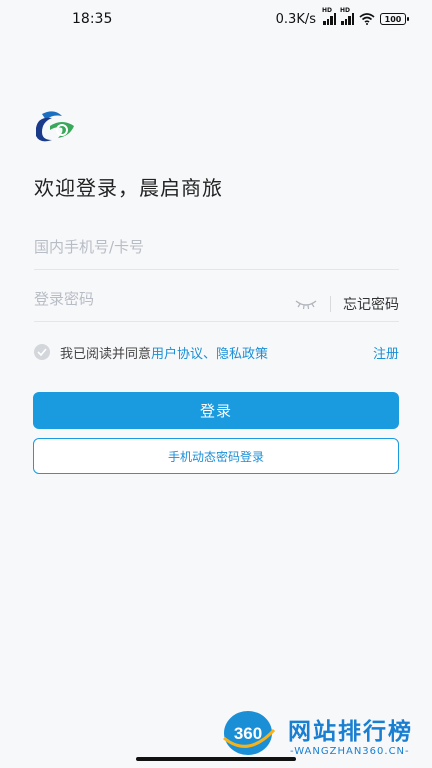 The height and width of the screenshot is (768, 432). Describe the element at coordinates (386, 352) in the screenshot. I see `register-link: 注册` at that location.